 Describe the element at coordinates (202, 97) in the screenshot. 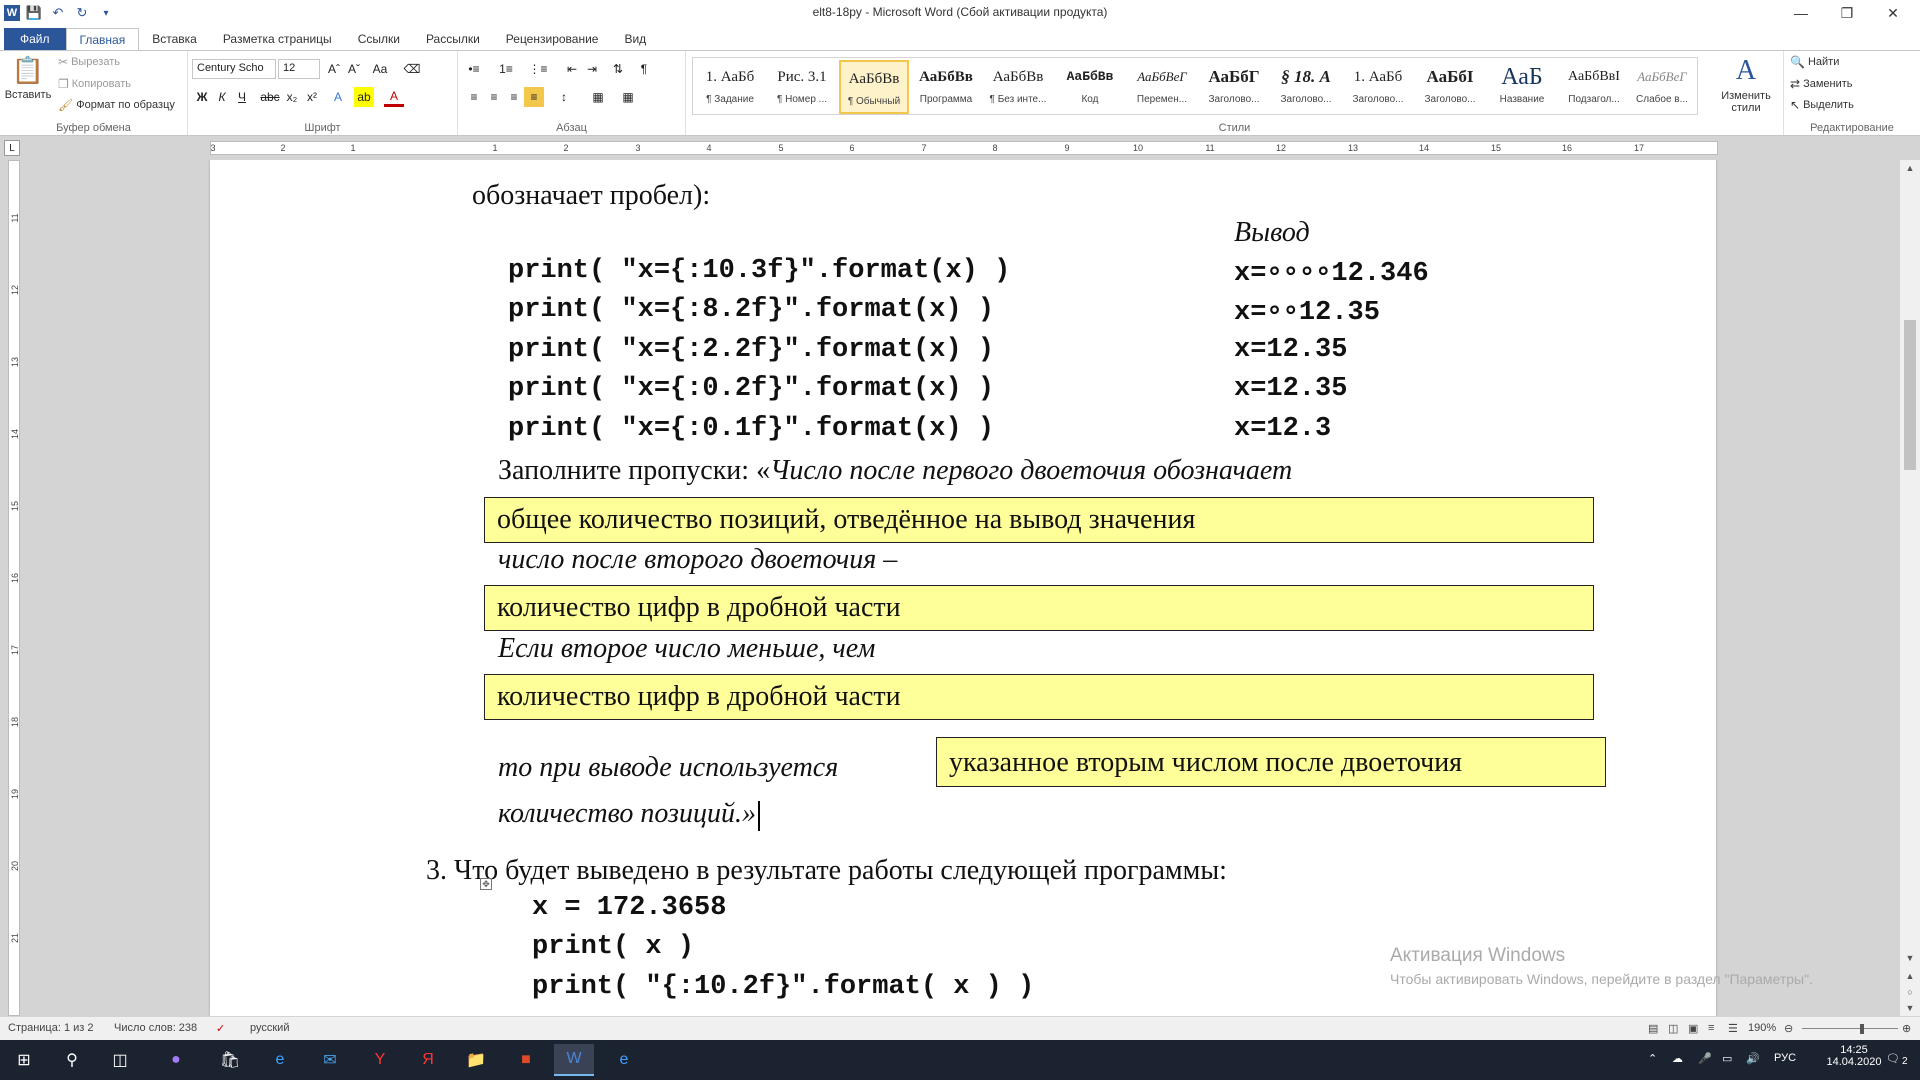

I see `bold-icon: Ж` at that location.